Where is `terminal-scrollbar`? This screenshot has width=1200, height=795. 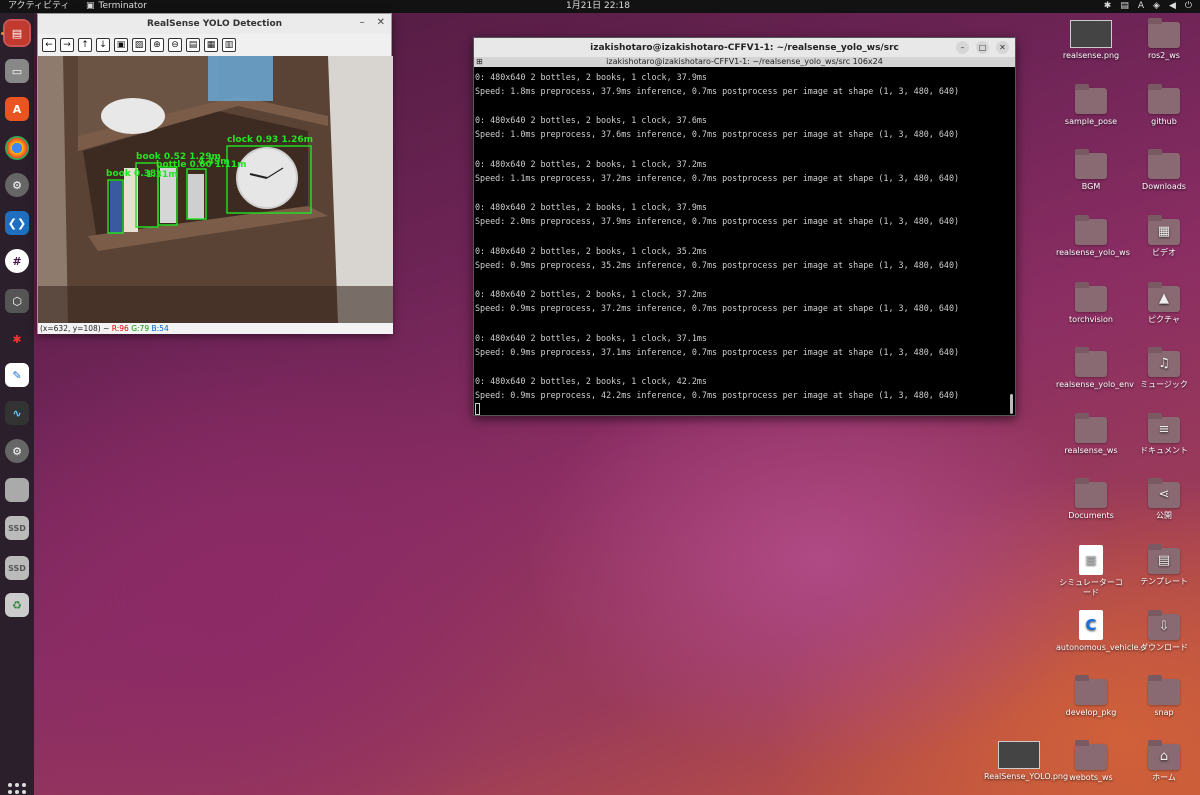 terminal-scrollbar is located at coordinates (1011, 404).